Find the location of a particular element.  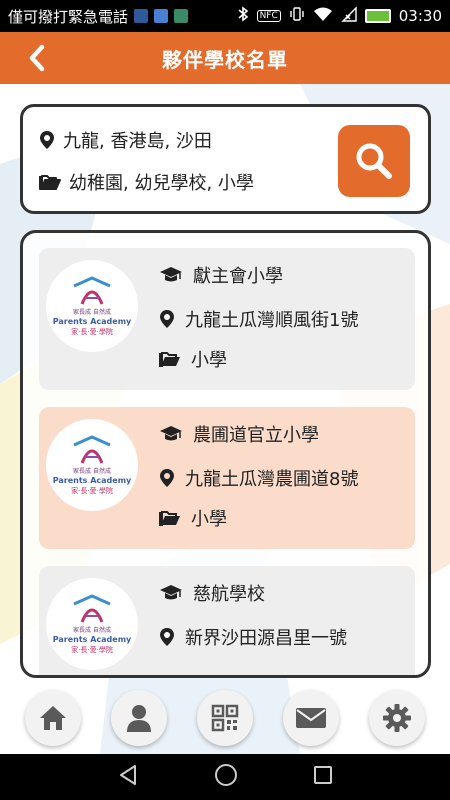

notification-icon is located at coordinates (141, 16).